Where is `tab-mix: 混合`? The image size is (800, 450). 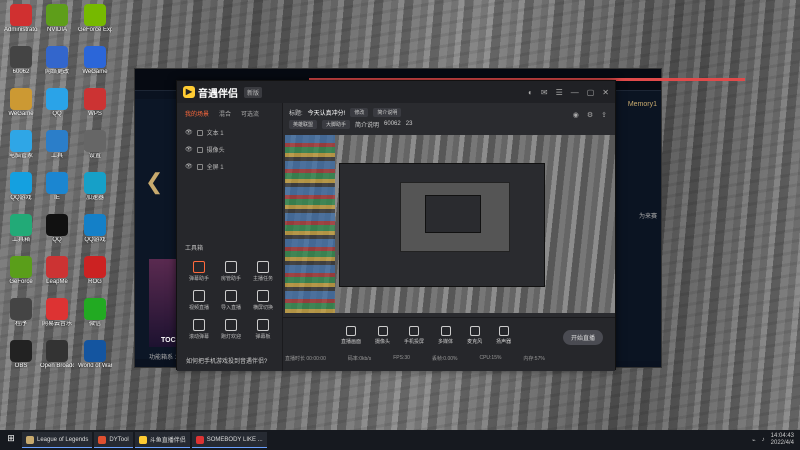
tab-mix: 混合 is located at coordinates (225, 113).